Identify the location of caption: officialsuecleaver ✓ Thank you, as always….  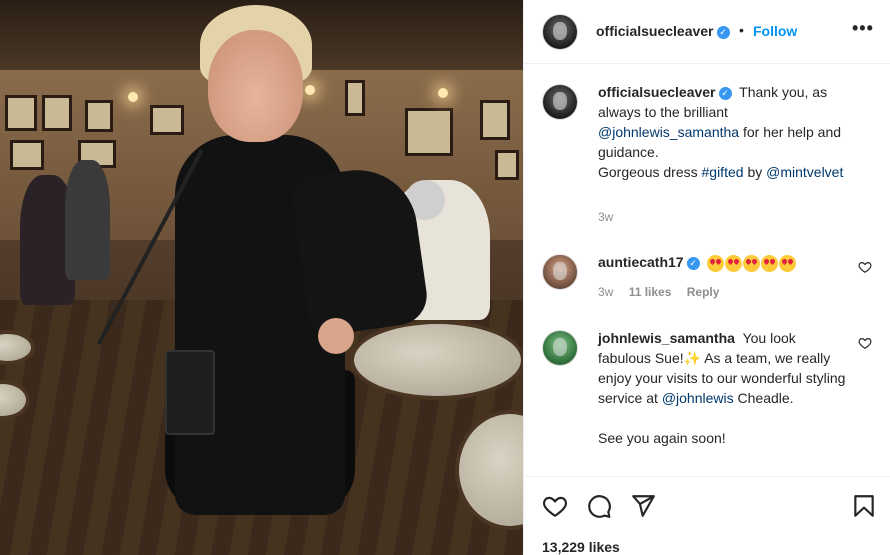
(707, 157).